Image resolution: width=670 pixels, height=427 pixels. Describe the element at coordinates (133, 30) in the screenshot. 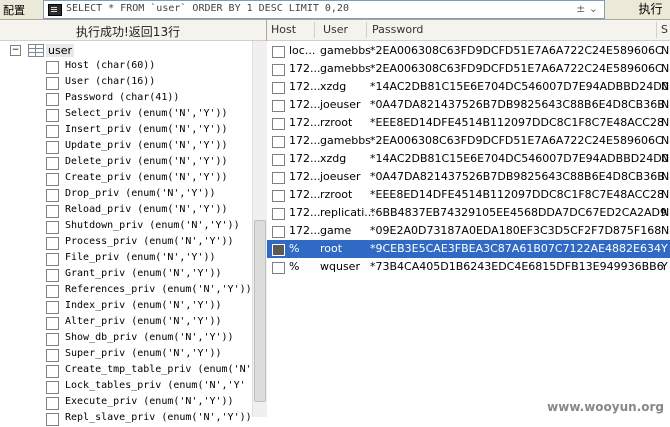

I see `status-bar: 执行成功!返回13行` at that location.